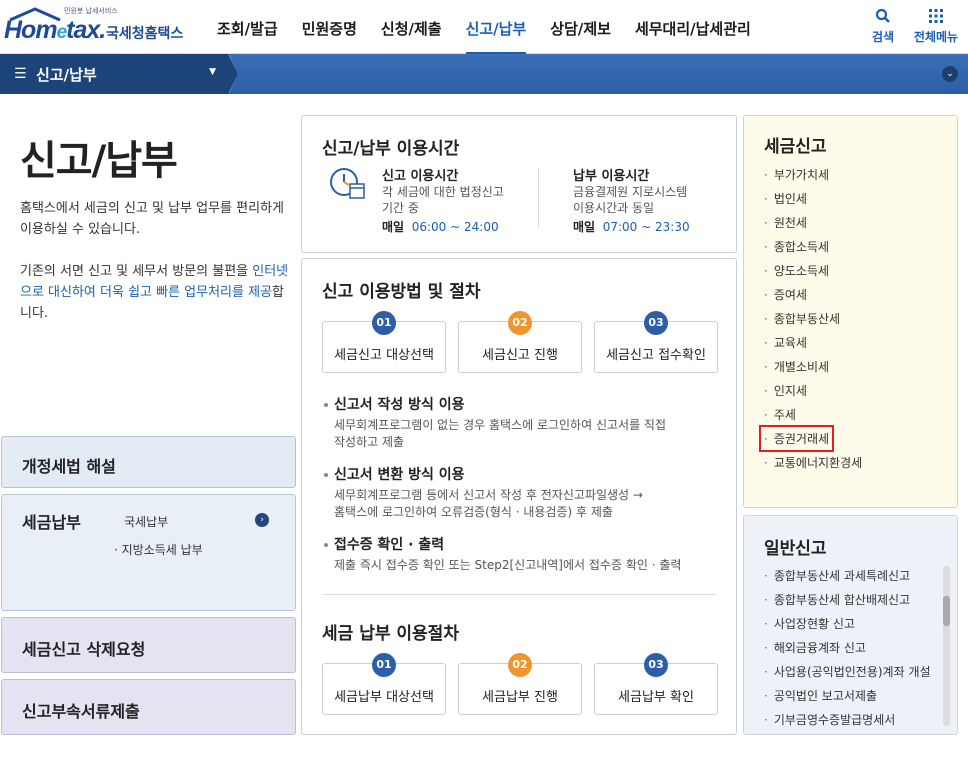 The width and height of the screenshot is (968, 769). What do you see at coordinates (631, 227) in the screenshot?
I see `pay-time-value: 매일 07:00 ~ 23:30` at bounding box center [631, 227].